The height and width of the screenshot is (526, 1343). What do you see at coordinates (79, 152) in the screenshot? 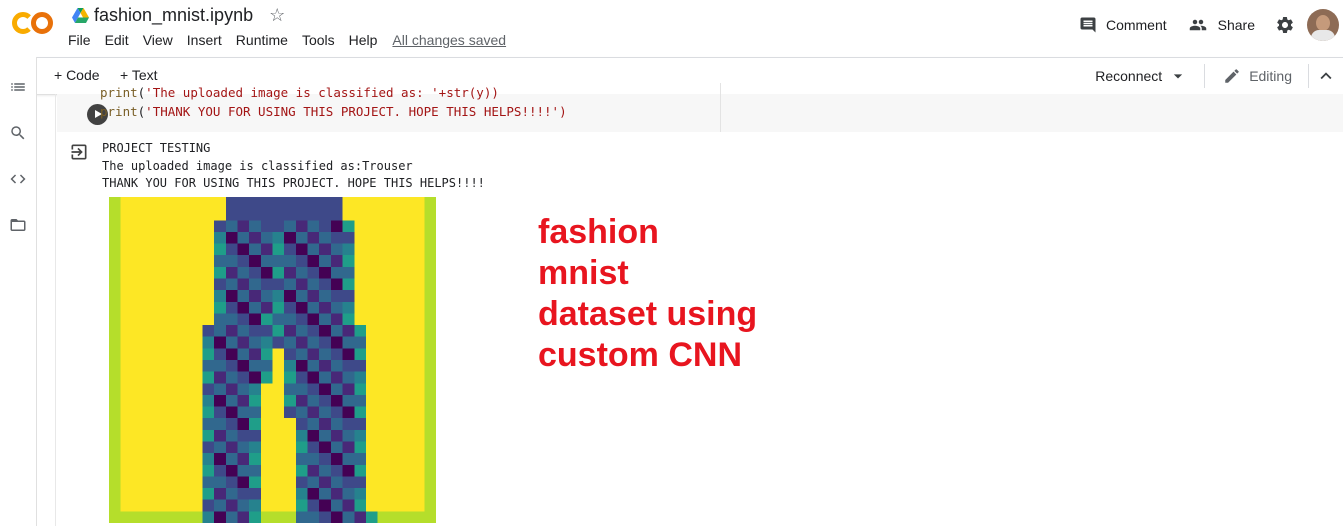
I see `output-icon` at bounding box center [79, 152].